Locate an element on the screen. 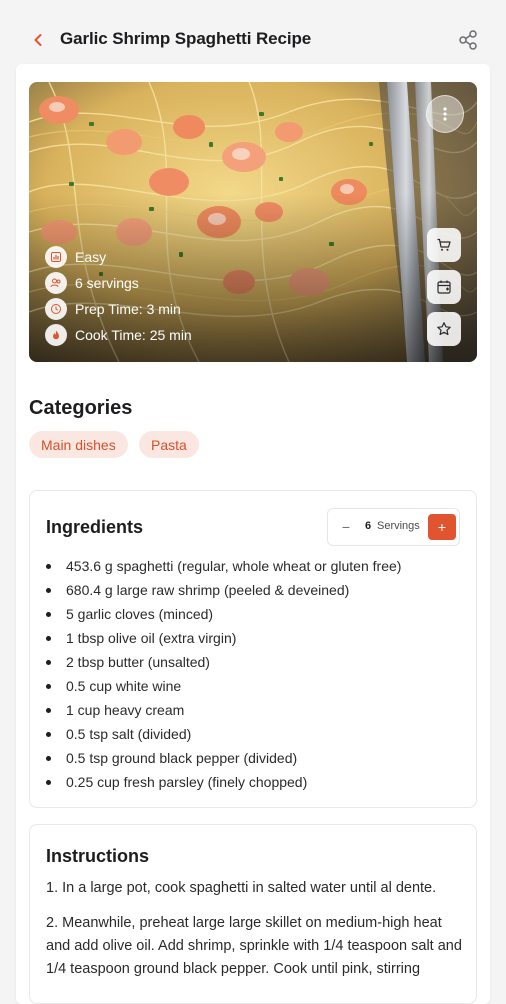 The width and height of the screenshot is (506, 1004). add-to-calendar-button is located at coordinates (444, 287).